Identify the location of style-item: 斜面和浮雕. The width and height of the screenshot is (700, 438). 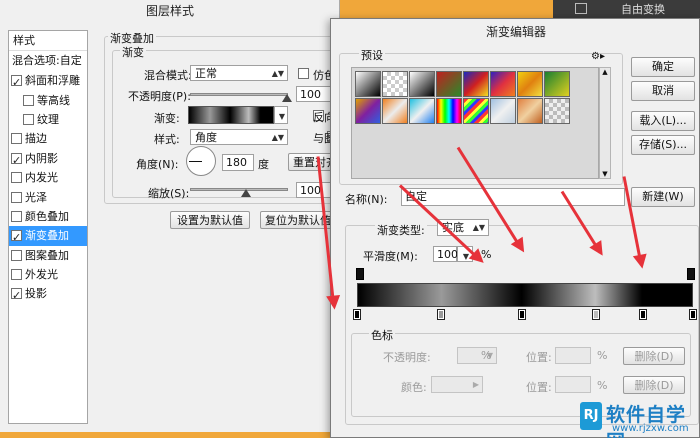
(48, 81).